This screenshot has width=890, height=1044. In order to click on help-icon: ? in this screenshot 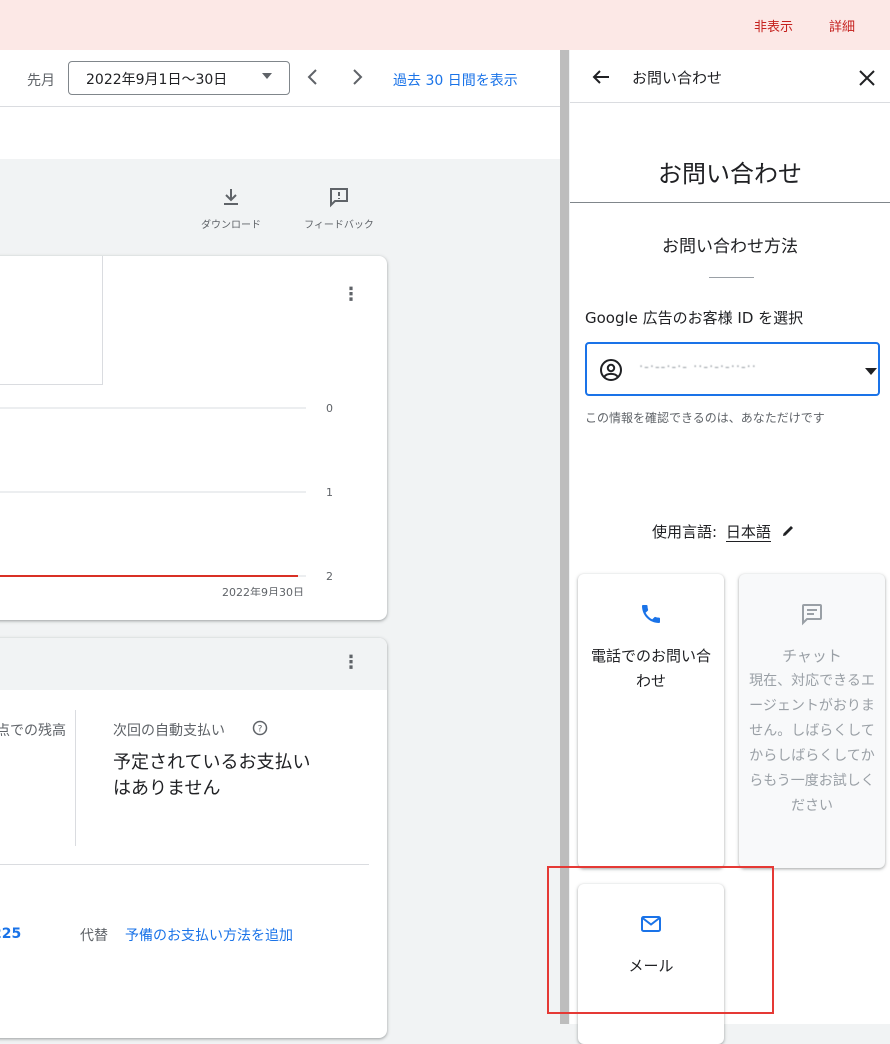, I will do `click(260, 728)`.